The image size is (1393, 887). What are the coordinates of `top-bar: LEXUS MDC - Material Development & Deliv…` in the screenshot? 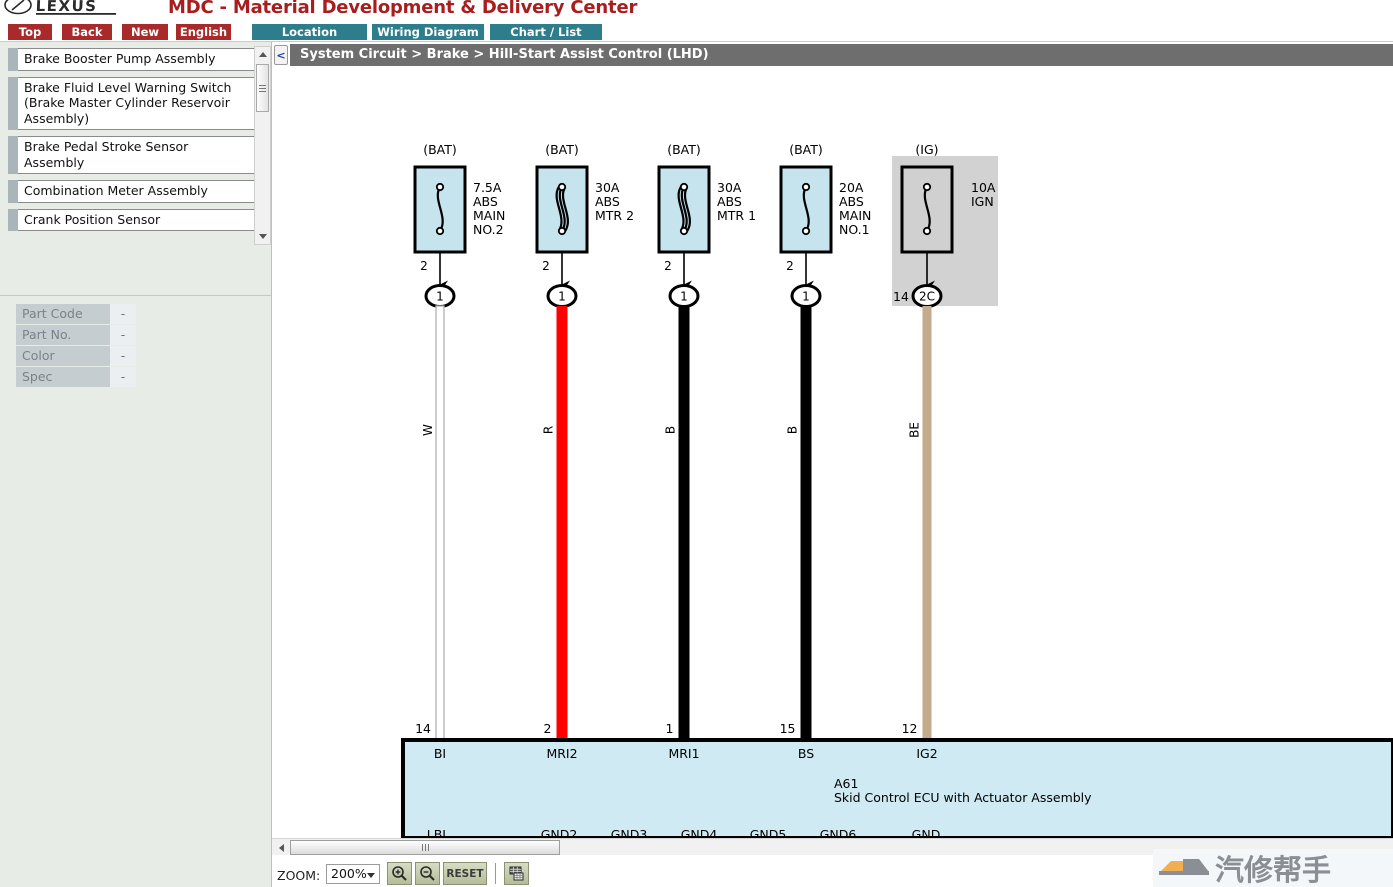 It's located at (696, 10).